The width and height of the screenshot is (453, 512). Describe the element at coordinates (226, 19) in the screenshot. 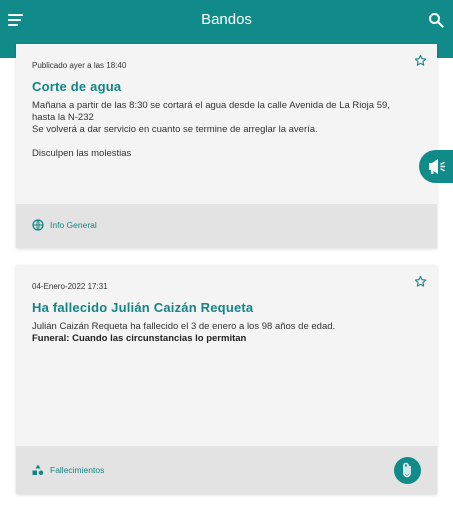

I see `page-title: Bandos` at that location.